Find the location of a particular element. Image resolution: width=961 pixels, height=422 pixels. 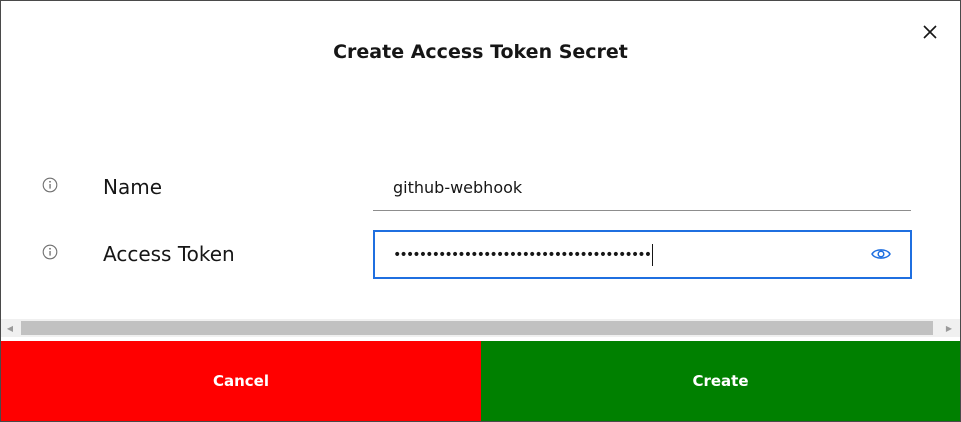

horizontal-scrollbar: ◀ ▶ is located at coordinates (480, 328).